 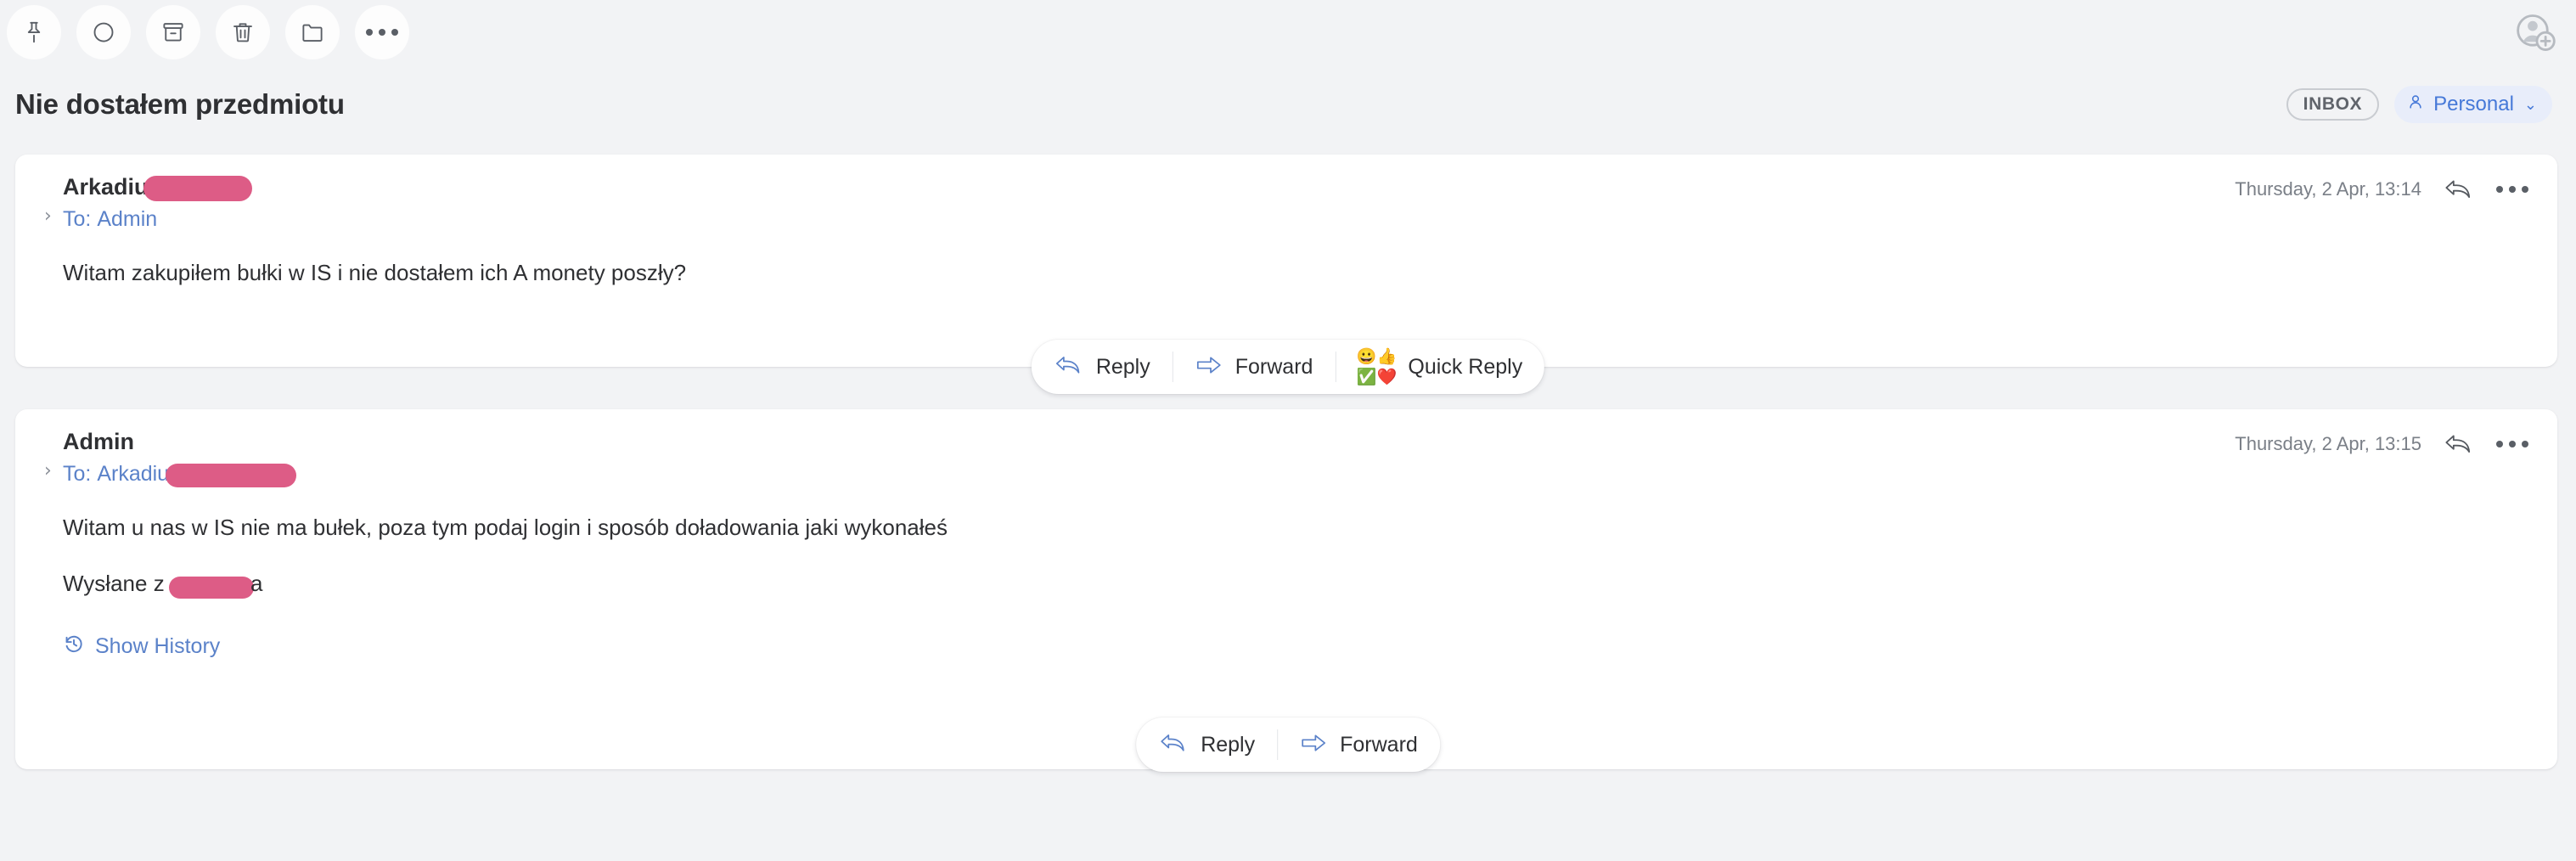 I want to click on more-options-button, so click(x=382, y=32).